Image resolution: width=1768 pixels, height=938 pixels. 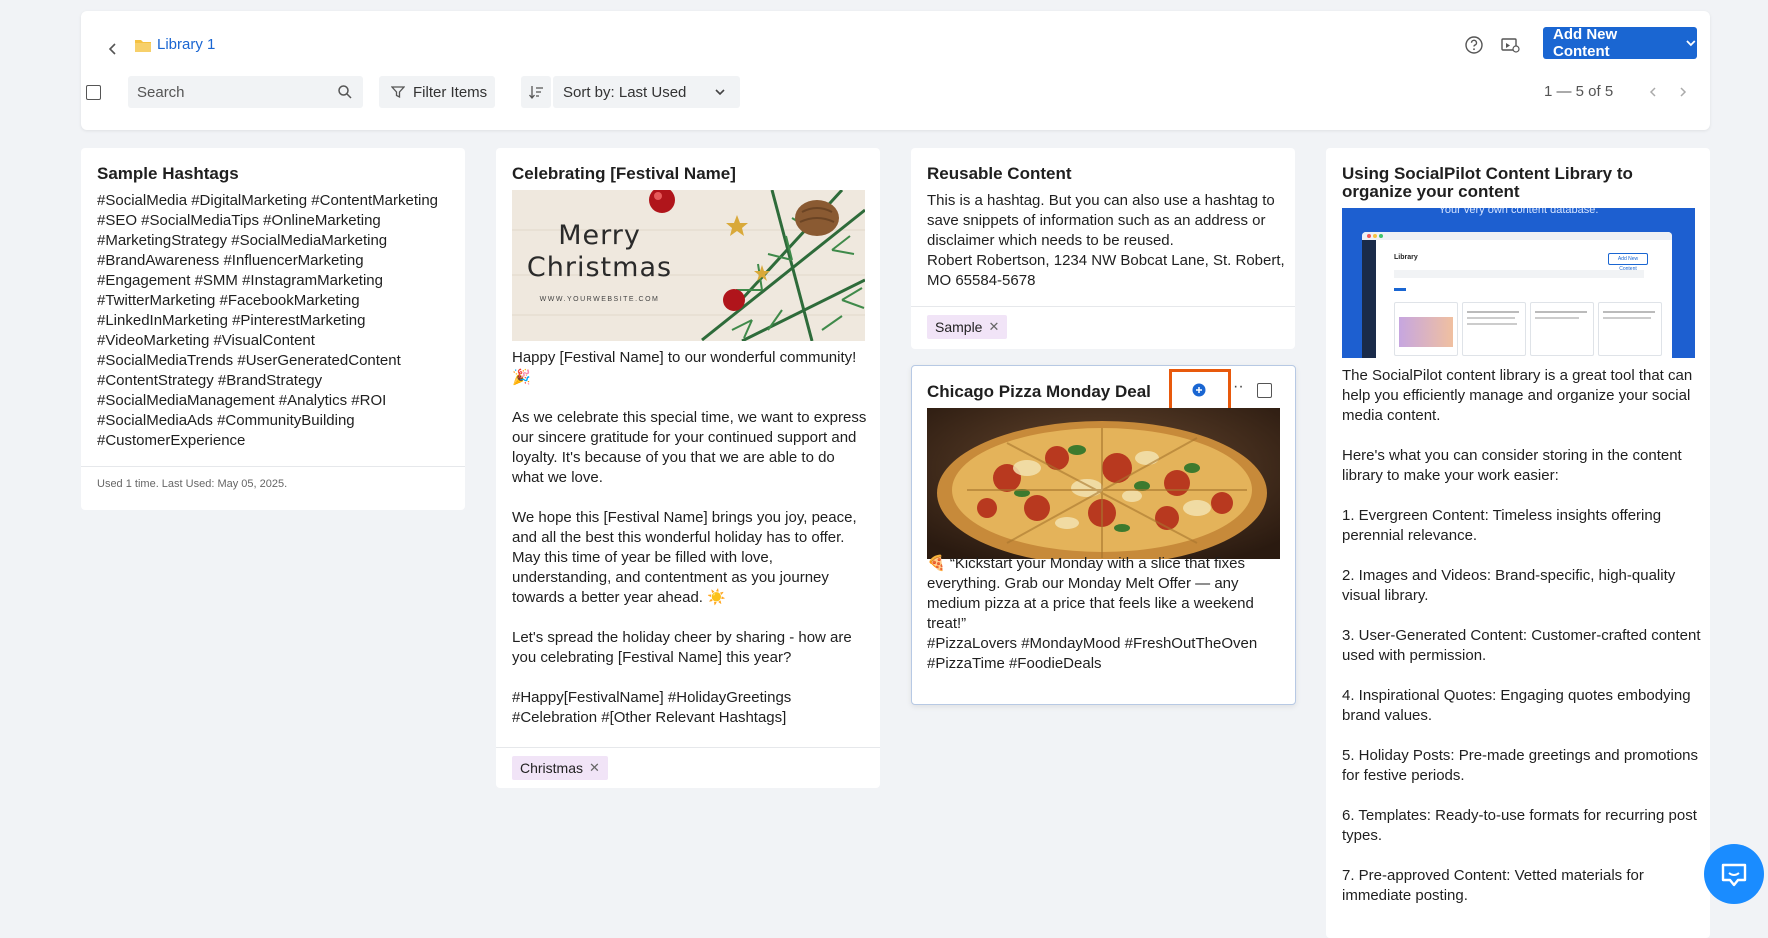 I want to click on filter-items-label: Filter Items, so click(x=450, y=92).